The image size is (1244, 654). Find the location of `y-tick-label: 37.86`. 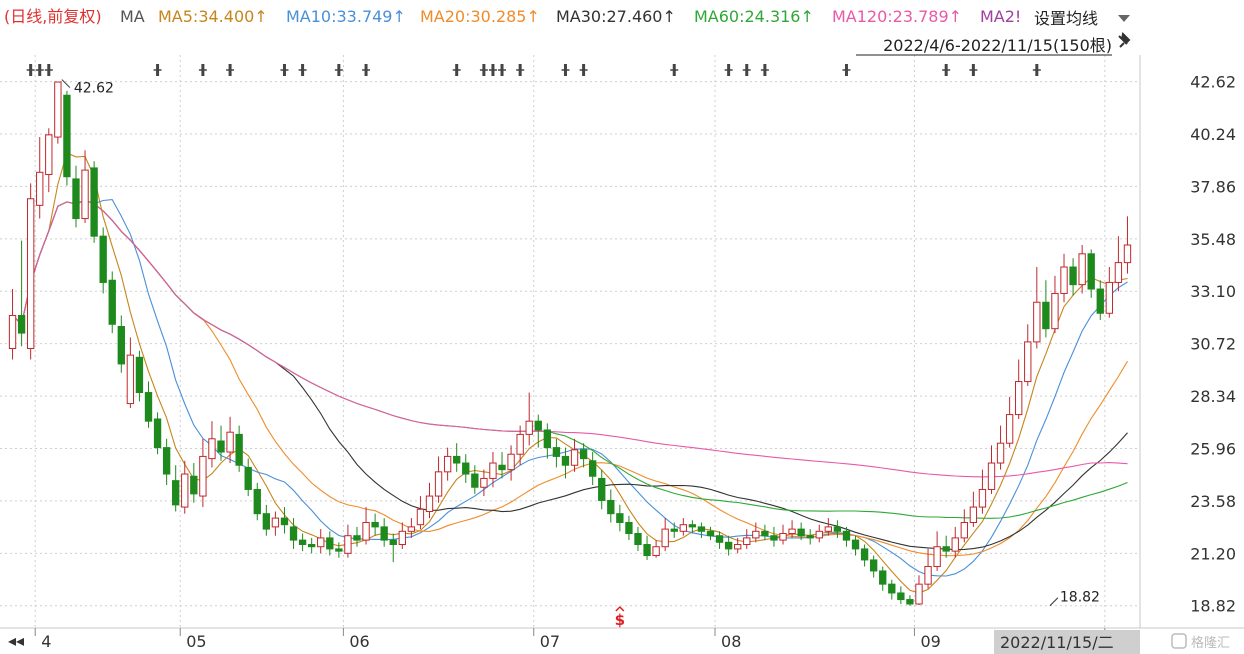

y-tick-label: 37.86 is located at coordinates (1213, 186).